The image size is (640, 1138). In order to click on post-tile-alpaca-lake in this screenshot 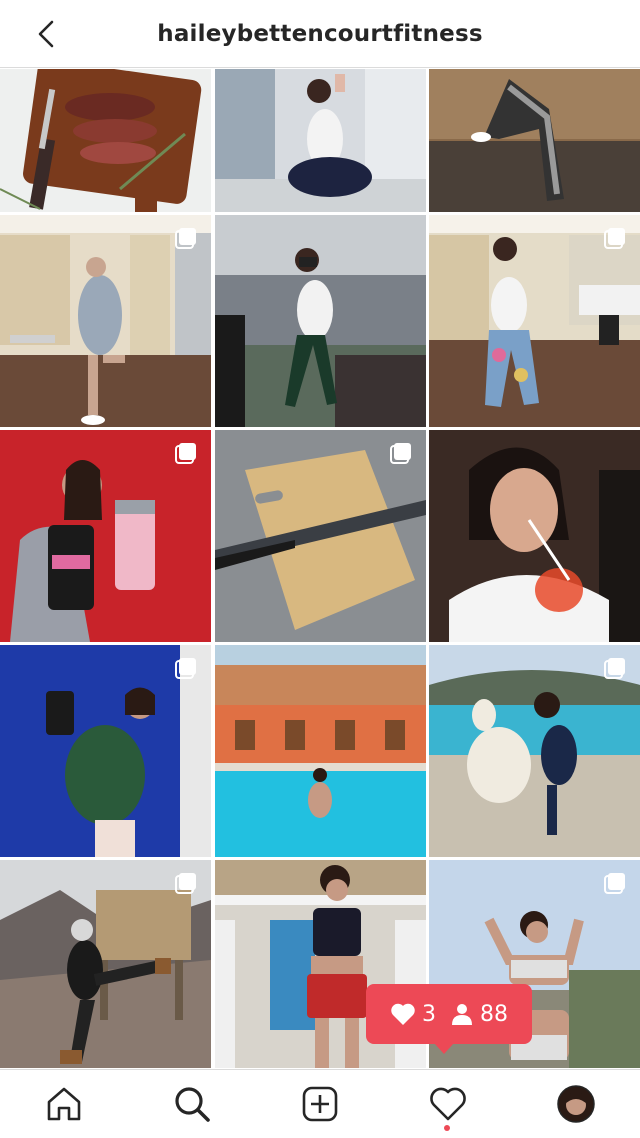, I will do `click(534, 751)`.